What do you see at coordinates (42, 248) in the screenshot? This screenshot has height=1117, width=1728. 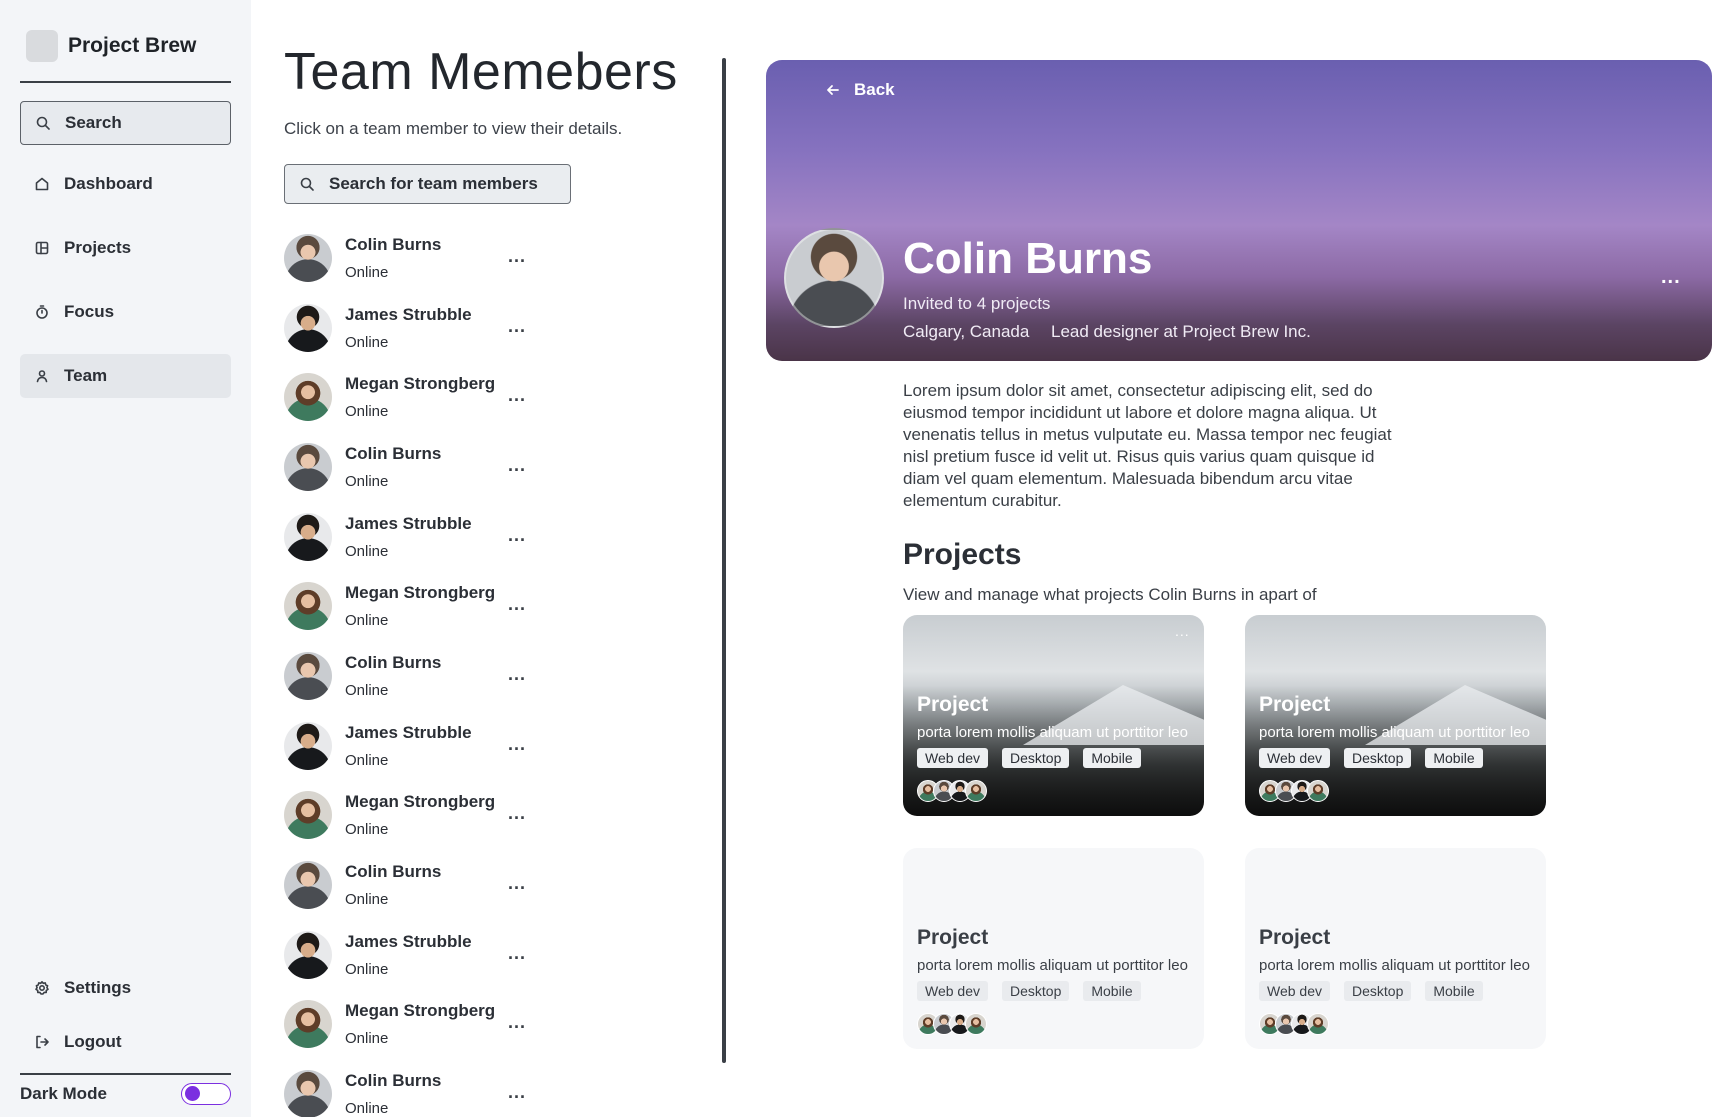 I see `layout-icon` at bounding box center [42, 248].